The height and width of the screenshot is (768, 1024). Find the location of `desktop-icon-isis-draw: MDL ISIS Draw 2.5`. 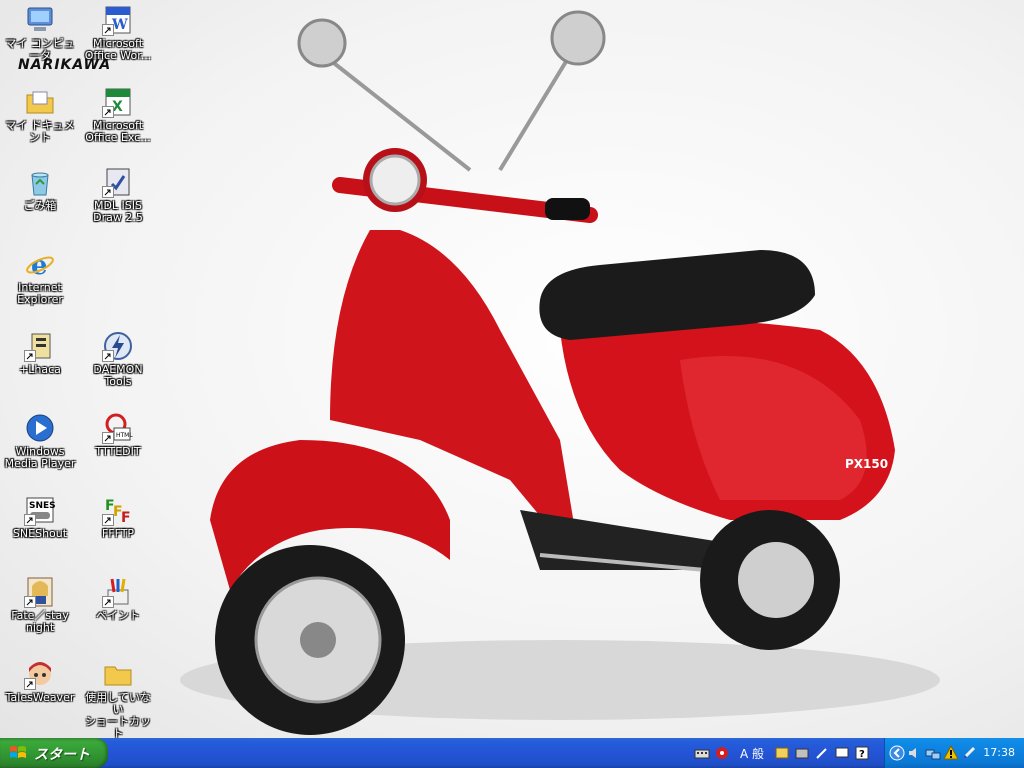

desktop-icon-isis-draw: MDL ISIS Draw 2.5 is located at coordinates (118, 195).